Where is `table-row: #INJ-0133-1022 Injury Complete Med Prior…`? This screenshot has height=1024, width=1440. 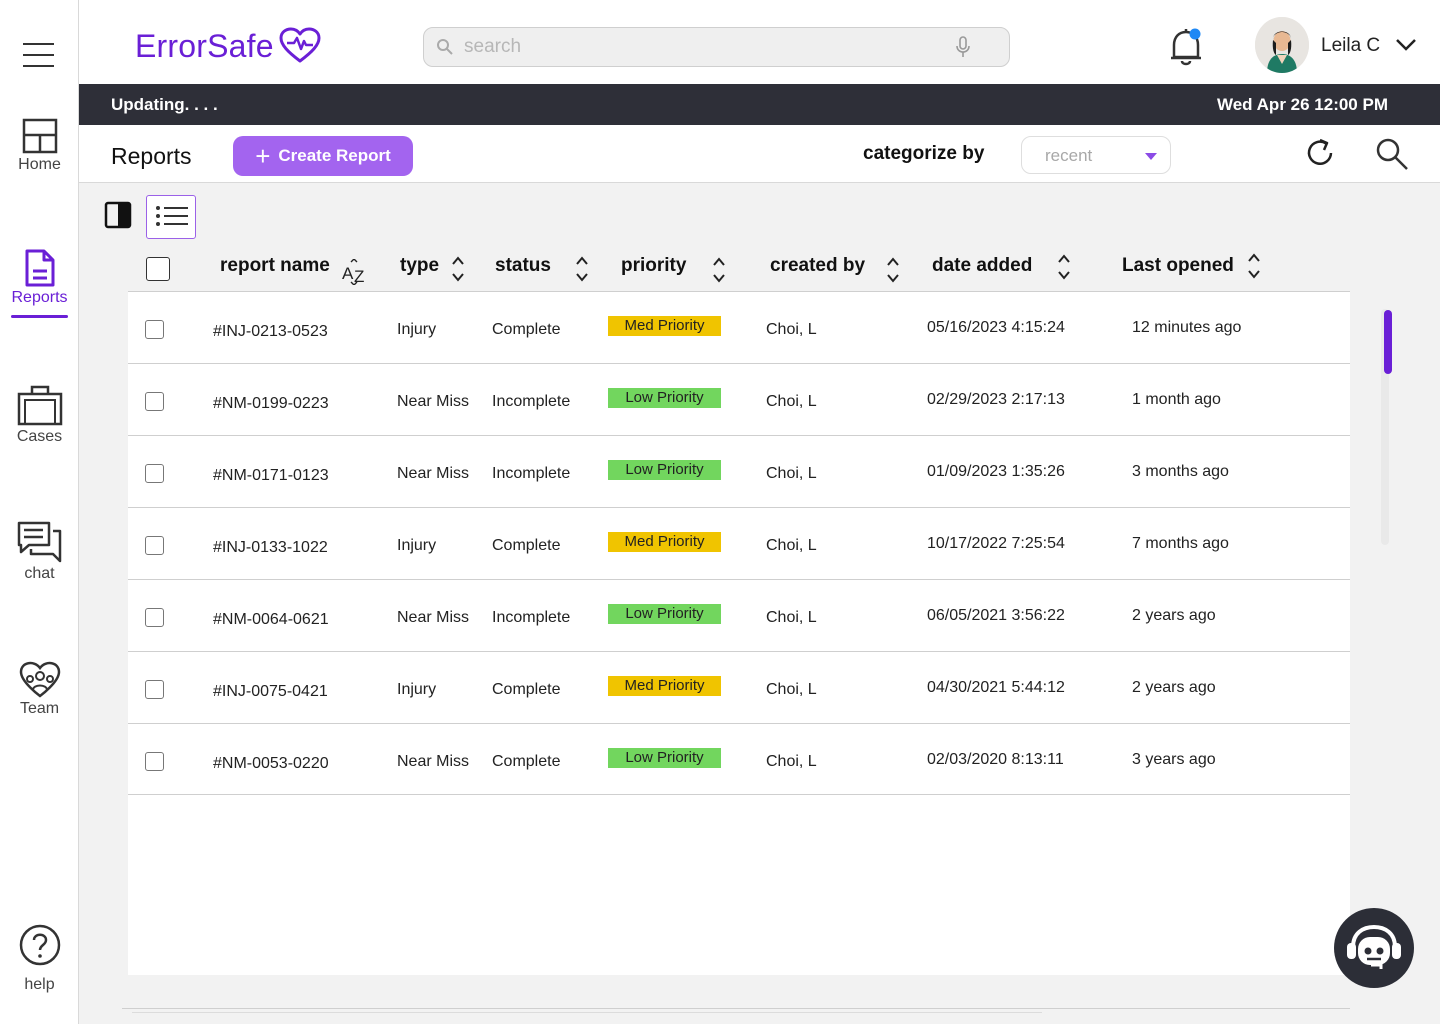
table-row: #INJ-0133-1022 Injury Complete Med Prior… is located at coordinates (739, 543).